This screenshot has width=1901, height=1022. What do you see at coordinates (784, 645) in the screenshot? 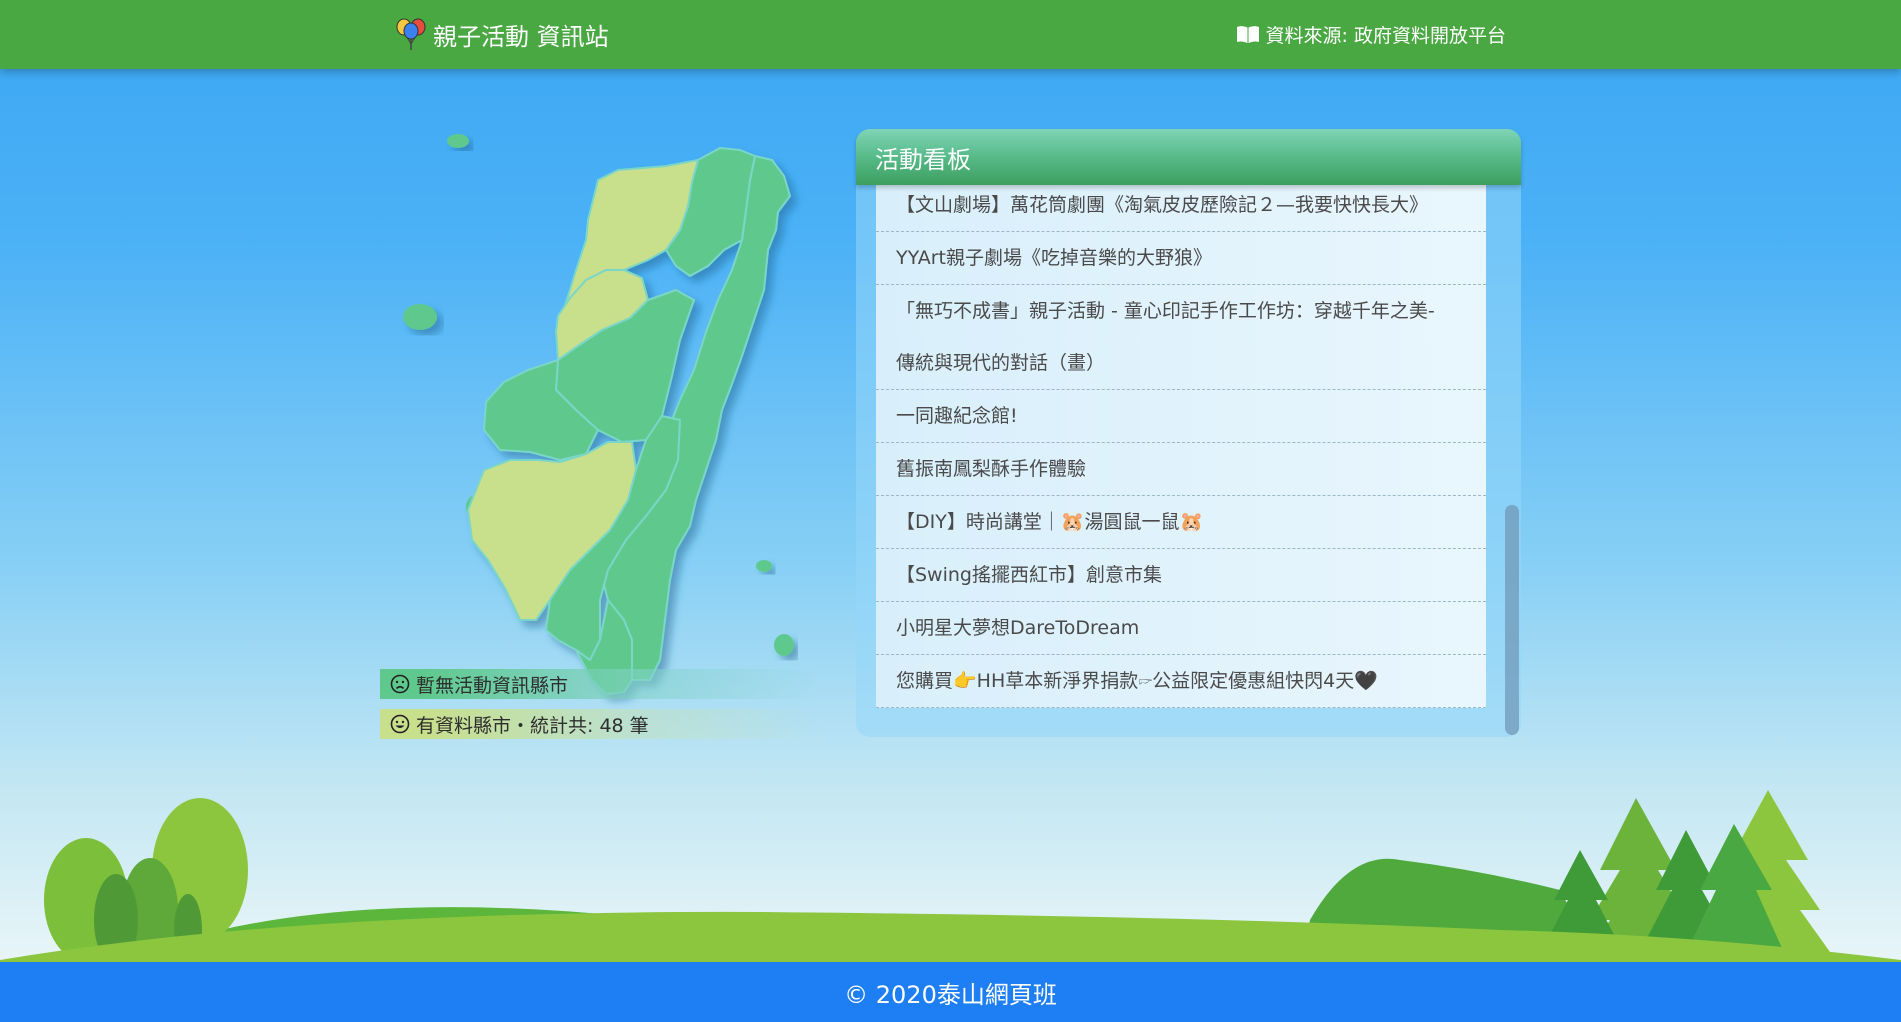
I see `island-lanyu` at bounding box center [784, 645].